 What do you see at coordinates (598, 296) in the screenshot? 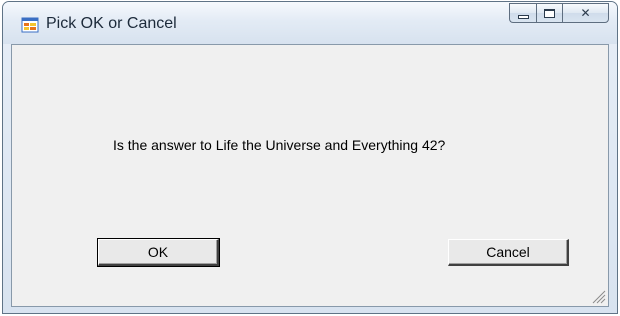
I see `resize-grip-icon` at bounding box center [598, 296].